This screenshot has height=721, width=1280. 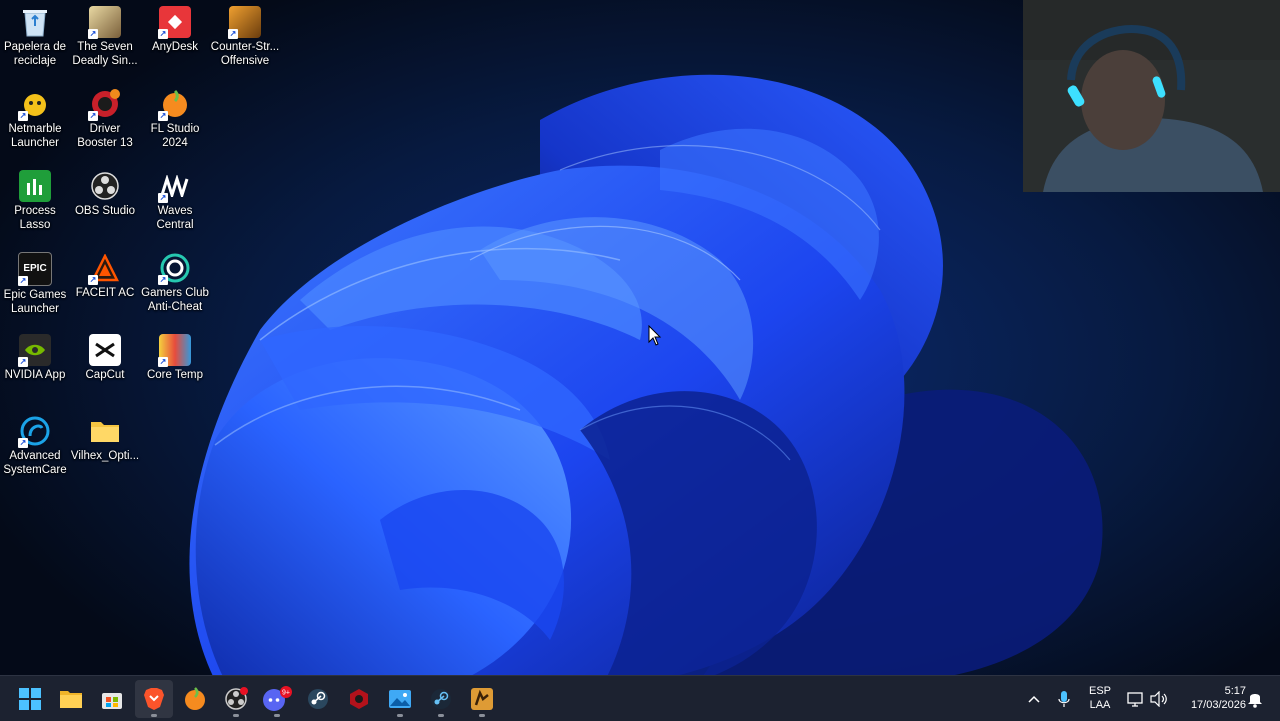 I want to click on taskbar-fl-studio, so click(x=195, y=699).